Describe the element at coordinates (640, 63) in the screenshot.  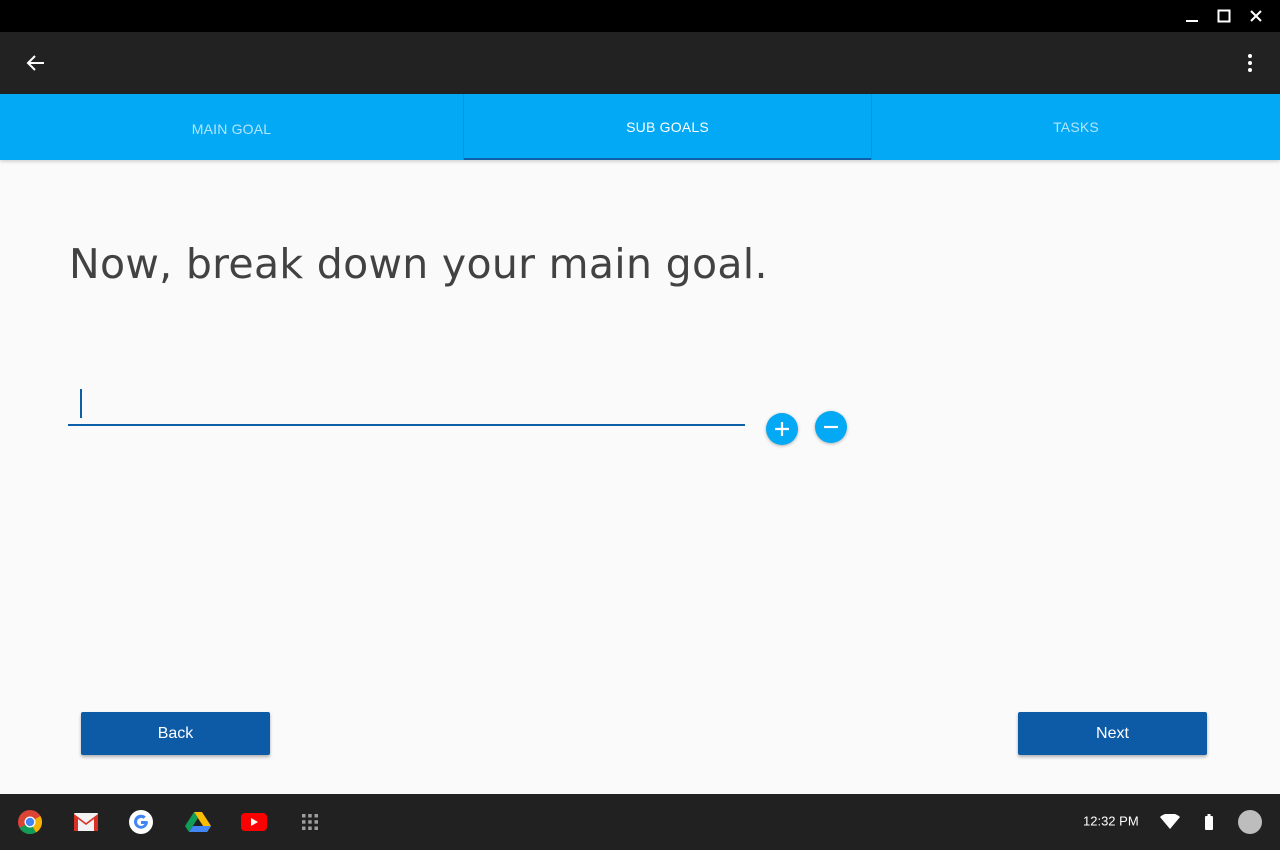
I see `app-bar` at that location.